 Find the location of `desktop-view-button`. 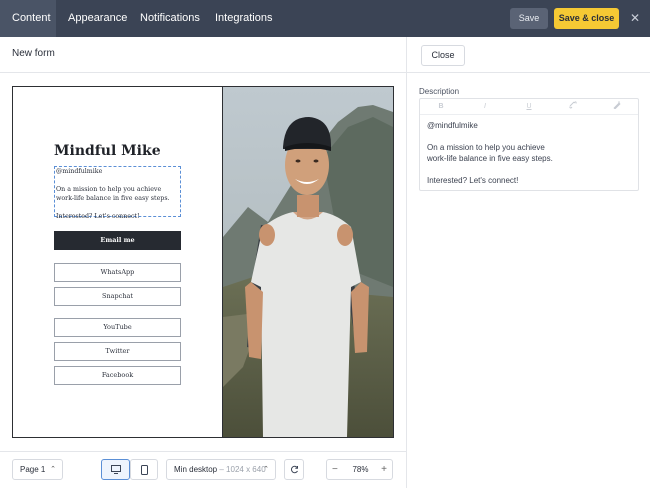

desktop-view-button is located at coordinates (115, 469).